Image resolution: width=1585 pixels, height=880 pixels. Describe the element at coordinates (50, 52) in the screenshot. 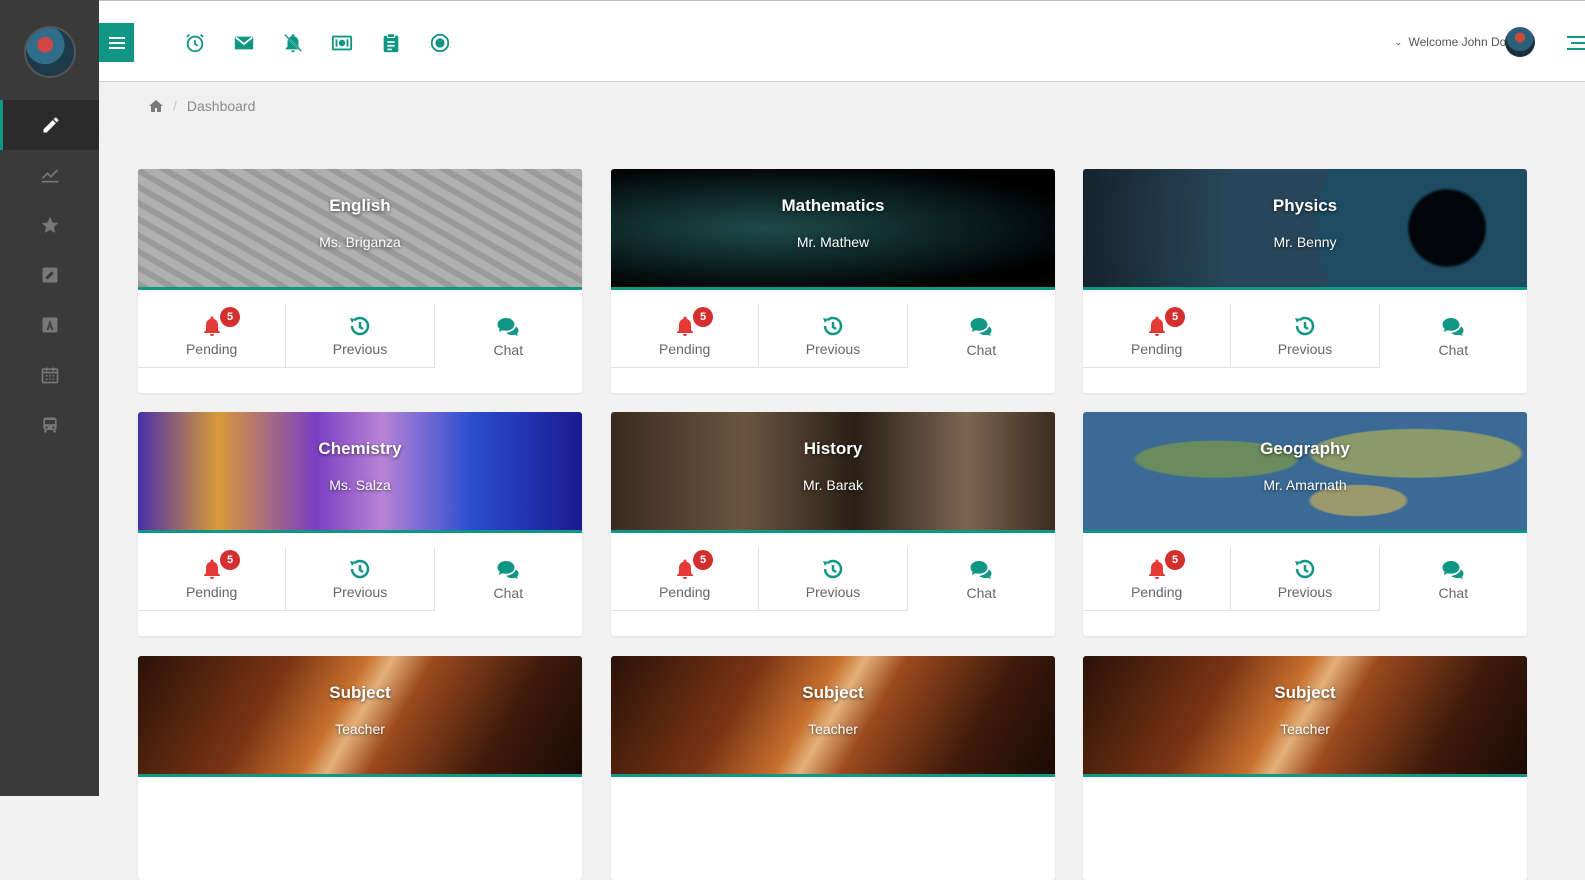

I see `profile-avatar` at that location.